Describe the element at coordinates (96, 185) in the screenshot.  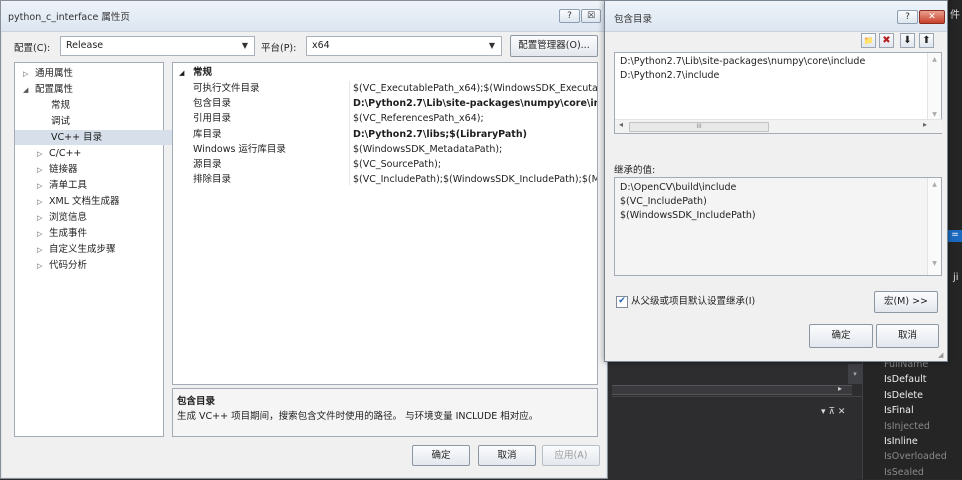
I see `tree-item: ▷ 清单工具` at that location.